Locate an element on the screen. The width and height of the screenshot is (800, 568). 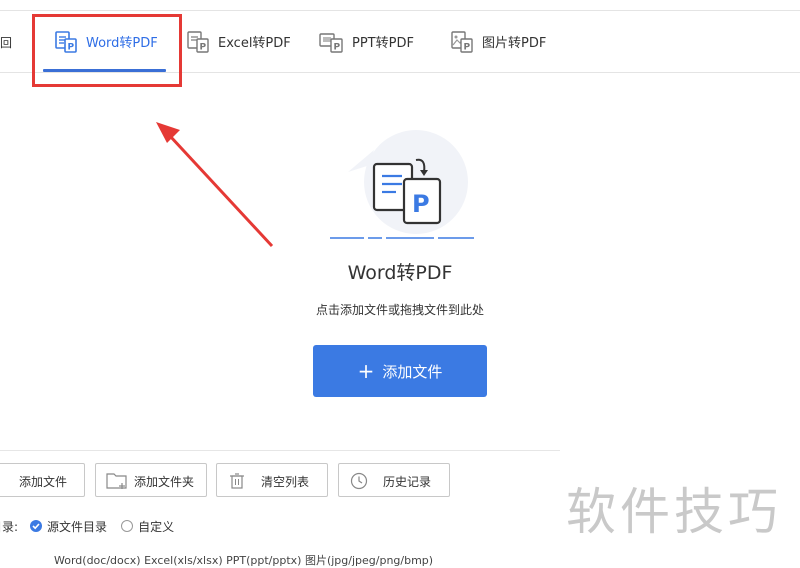
section-divider is located at coordinates (280, 450).